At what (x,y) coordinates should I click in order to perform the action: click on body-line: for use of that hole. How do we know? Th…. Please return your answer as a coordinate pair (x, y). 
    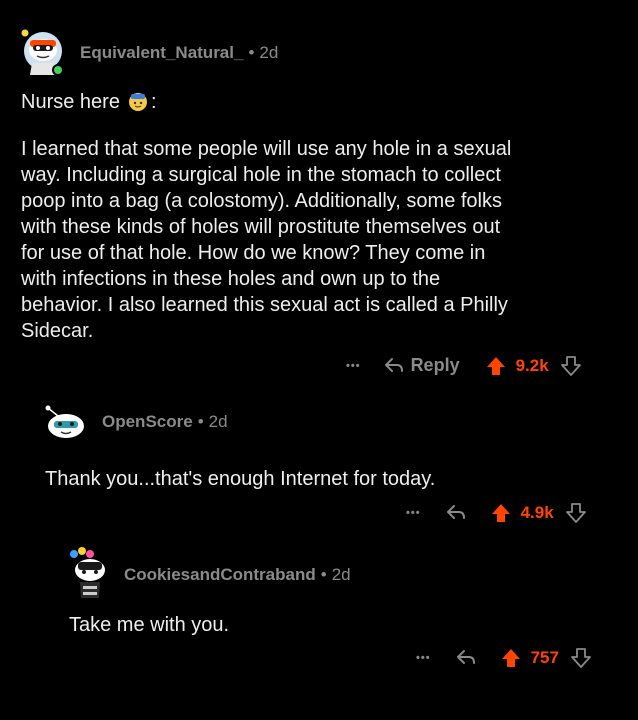
    Looking at the image, I should click on (253, 253).